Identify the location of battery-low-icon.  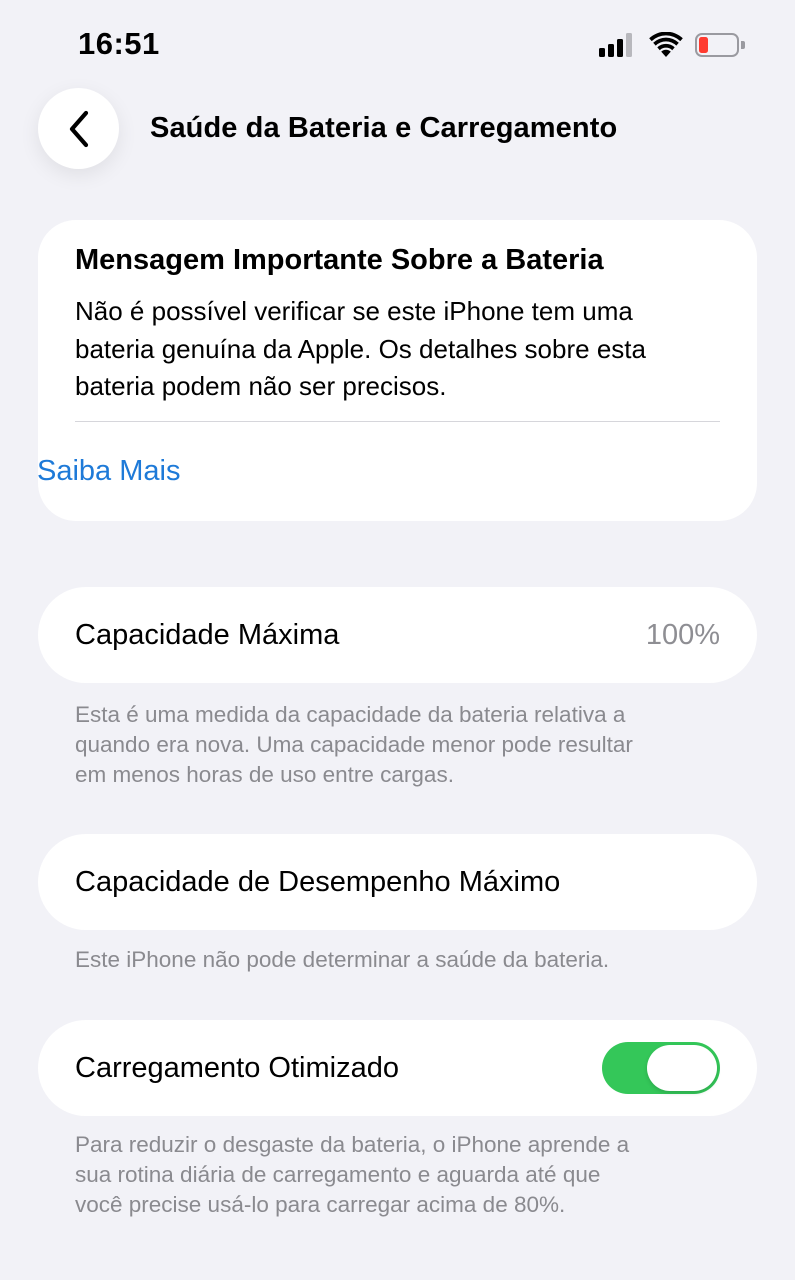
(720, 45).